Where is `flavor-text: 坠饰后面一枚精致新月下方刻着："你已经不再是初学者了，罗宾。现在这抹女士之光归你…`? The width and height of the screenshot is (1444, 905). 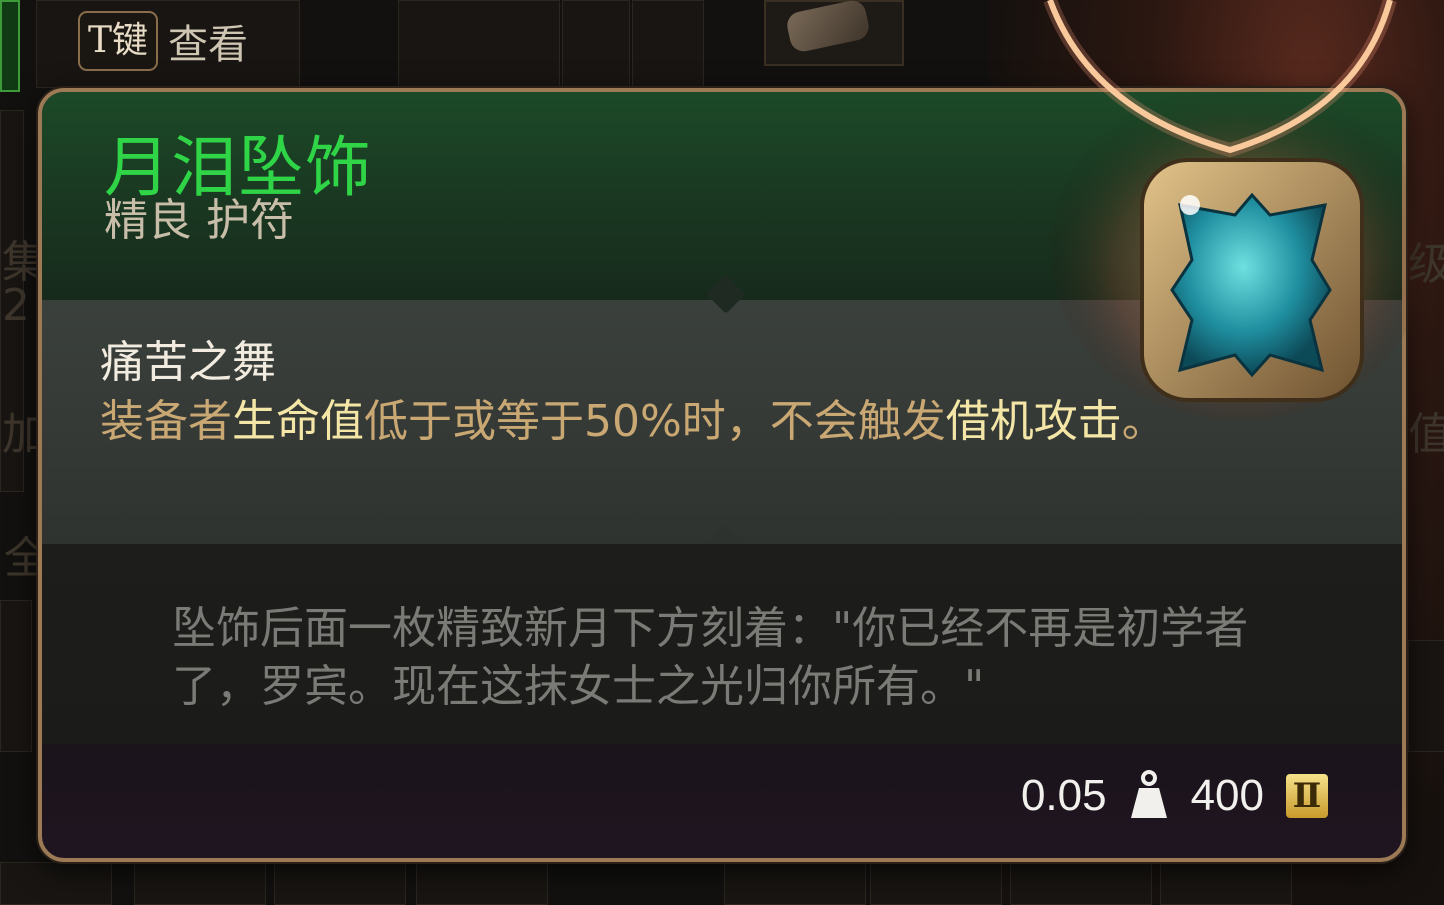
flavor-text: 坠饰后面一枚精致新月下方刻着："你已经不再是初学者了，罗宾。现在这抹女士之光归你… is located at coordinates (710, 657).